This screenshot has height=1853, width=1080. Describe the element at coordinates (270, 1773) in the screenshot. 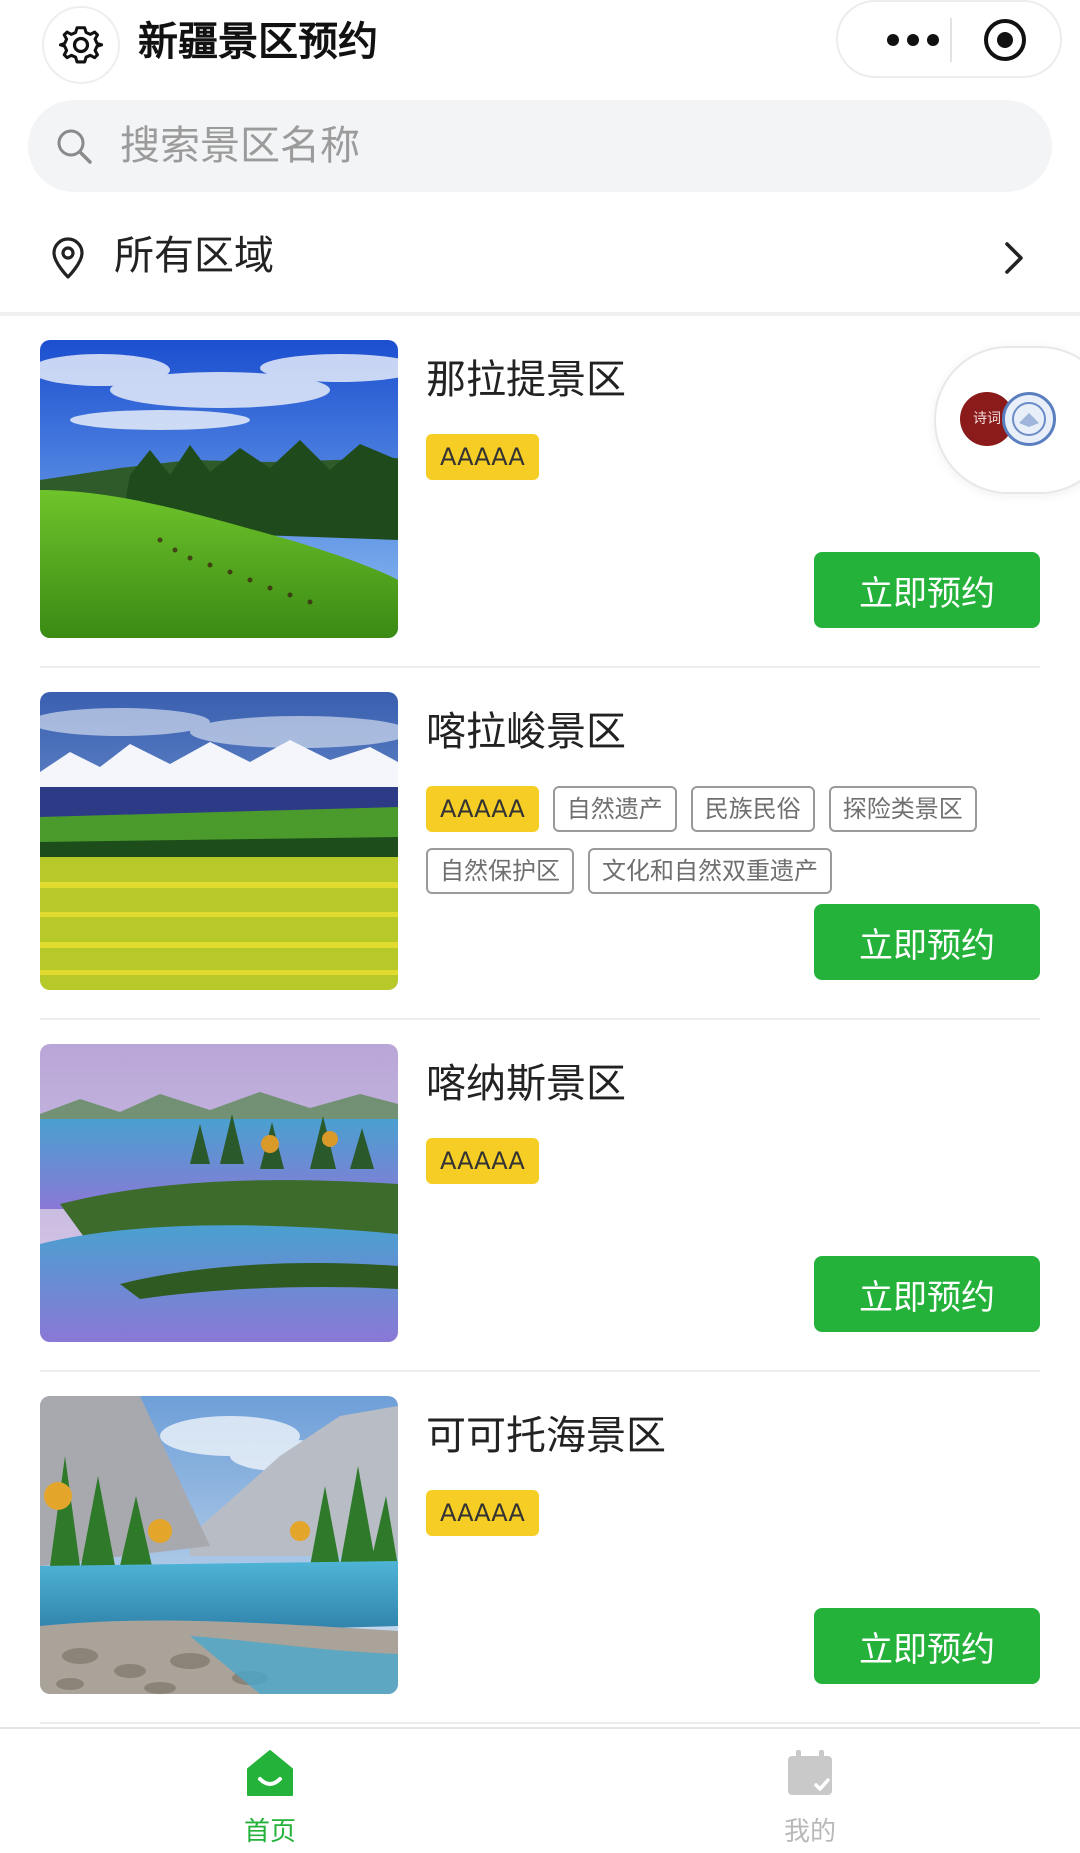

I see `home-icon` at that location.